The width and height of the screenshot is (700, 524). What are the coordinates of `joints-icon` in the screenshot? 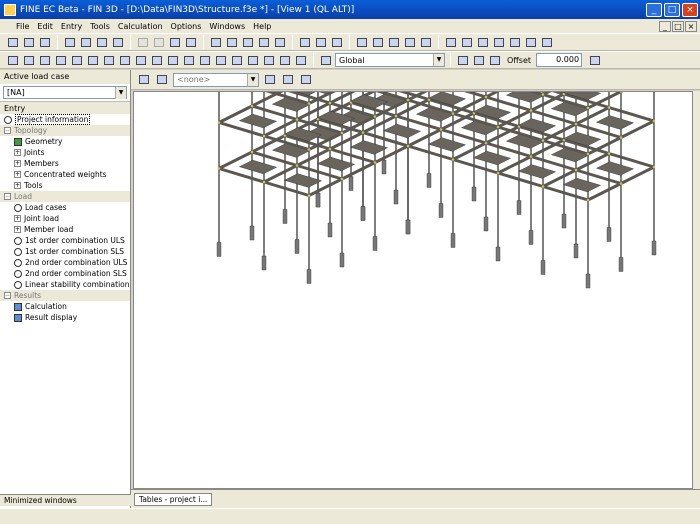 It's located at (499, 42).